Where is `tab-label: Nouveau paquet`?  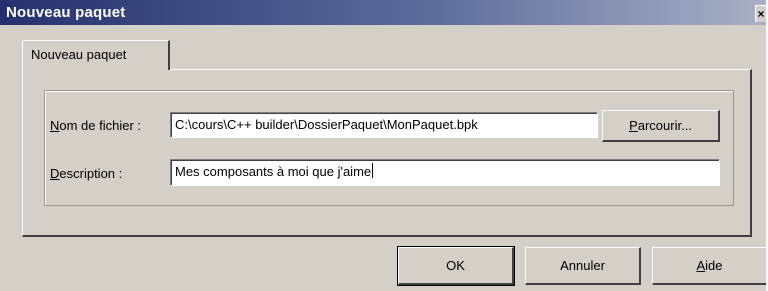
tab-label: Nouveau paquet is located at coordinates (79, 54).